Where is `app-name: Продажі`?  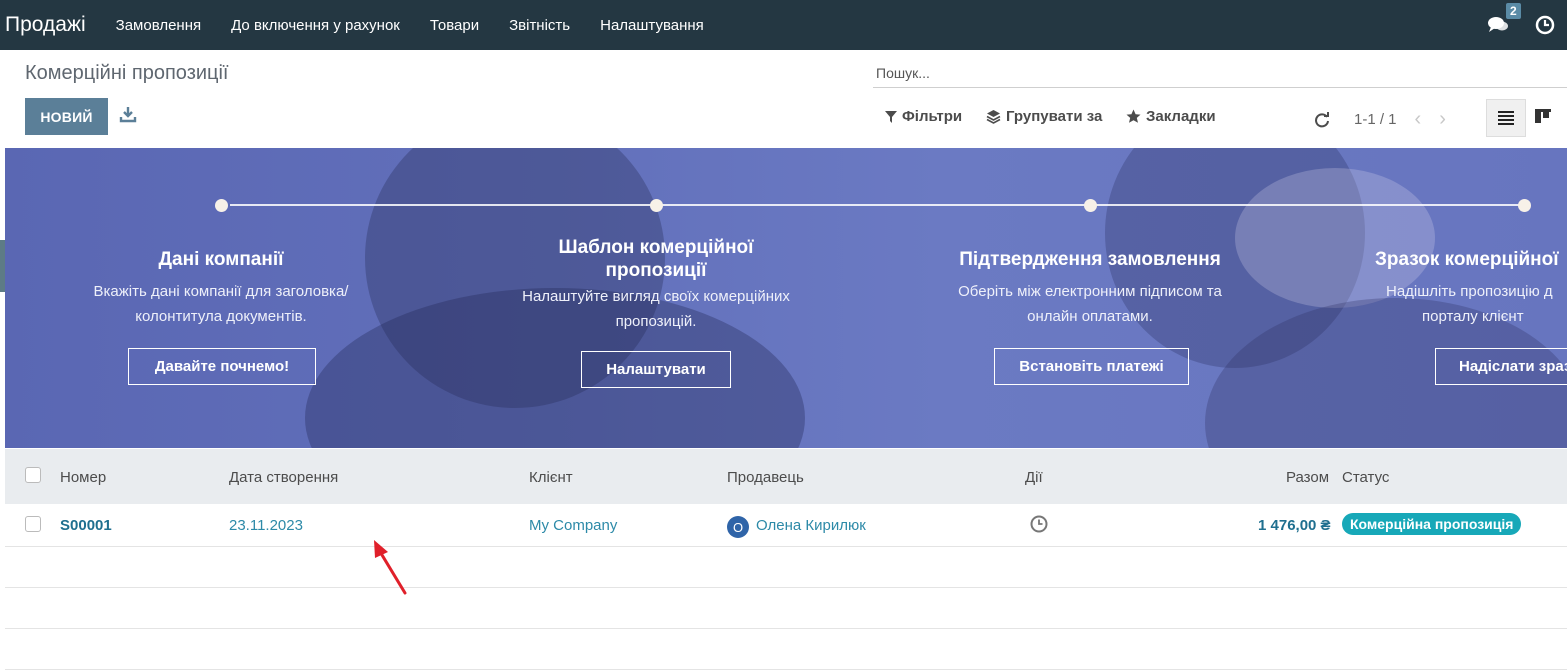
app-name: Продажі is located at coordinates (43, 25).